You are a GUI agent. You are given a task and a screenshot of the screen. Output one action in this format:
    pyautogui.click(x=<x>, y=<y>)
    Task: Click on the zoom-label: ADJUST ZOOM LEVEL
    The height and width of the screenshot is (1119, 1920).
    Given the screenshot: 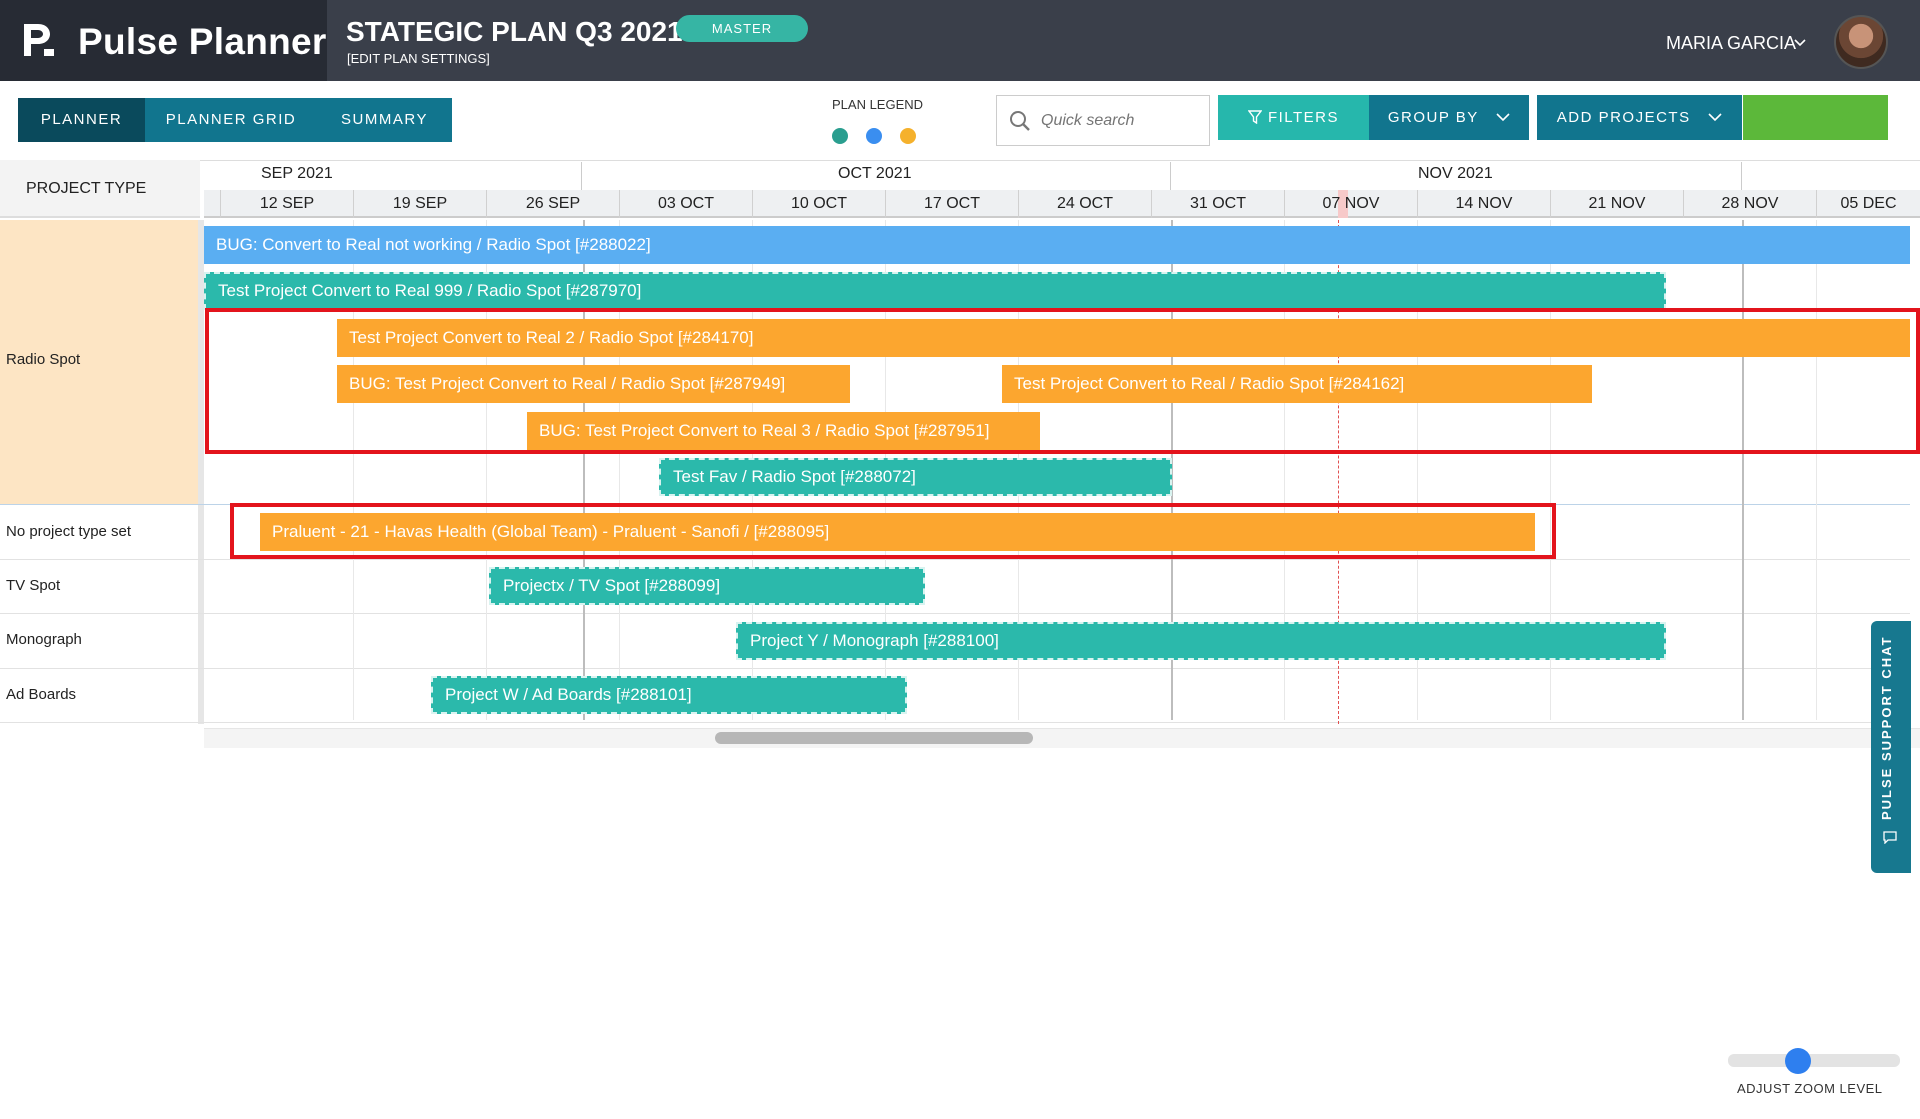 What is the action you would take?
    pyautogui.click(x=1810, y=1088)
    